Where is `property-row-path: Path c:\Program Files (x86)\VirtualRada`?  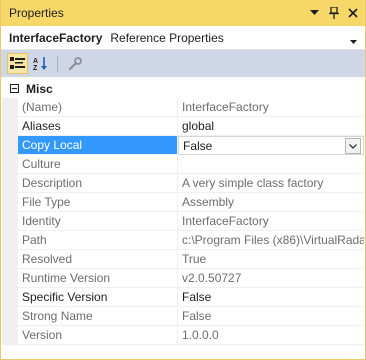
property-row-path: Path c:\Program Files (x86)\VirtualRada is located at coordinates (183, 240).